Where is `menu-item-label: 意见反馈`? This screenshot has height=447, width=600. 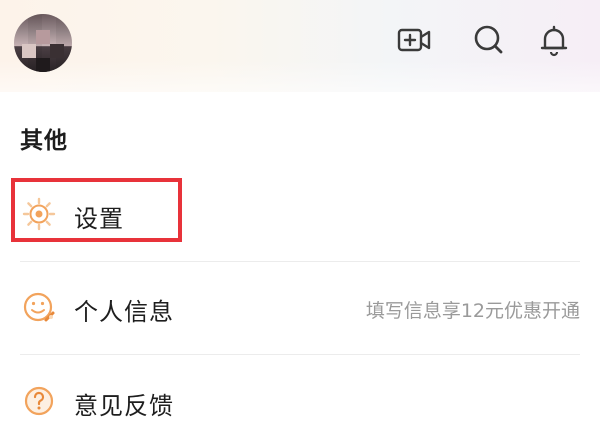
menu-item-label: 意见反馈 is located at coordinates (124, 406).